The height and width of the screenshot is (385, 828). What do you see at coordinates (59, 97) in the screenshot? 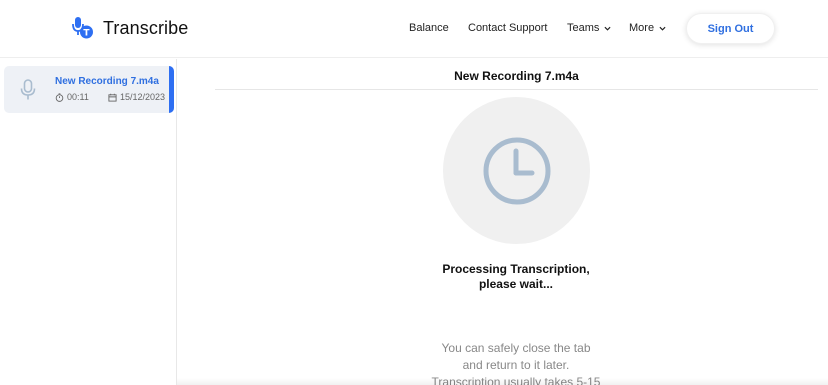
I see `stopwatch-icon` at bounding box center [59, 97].